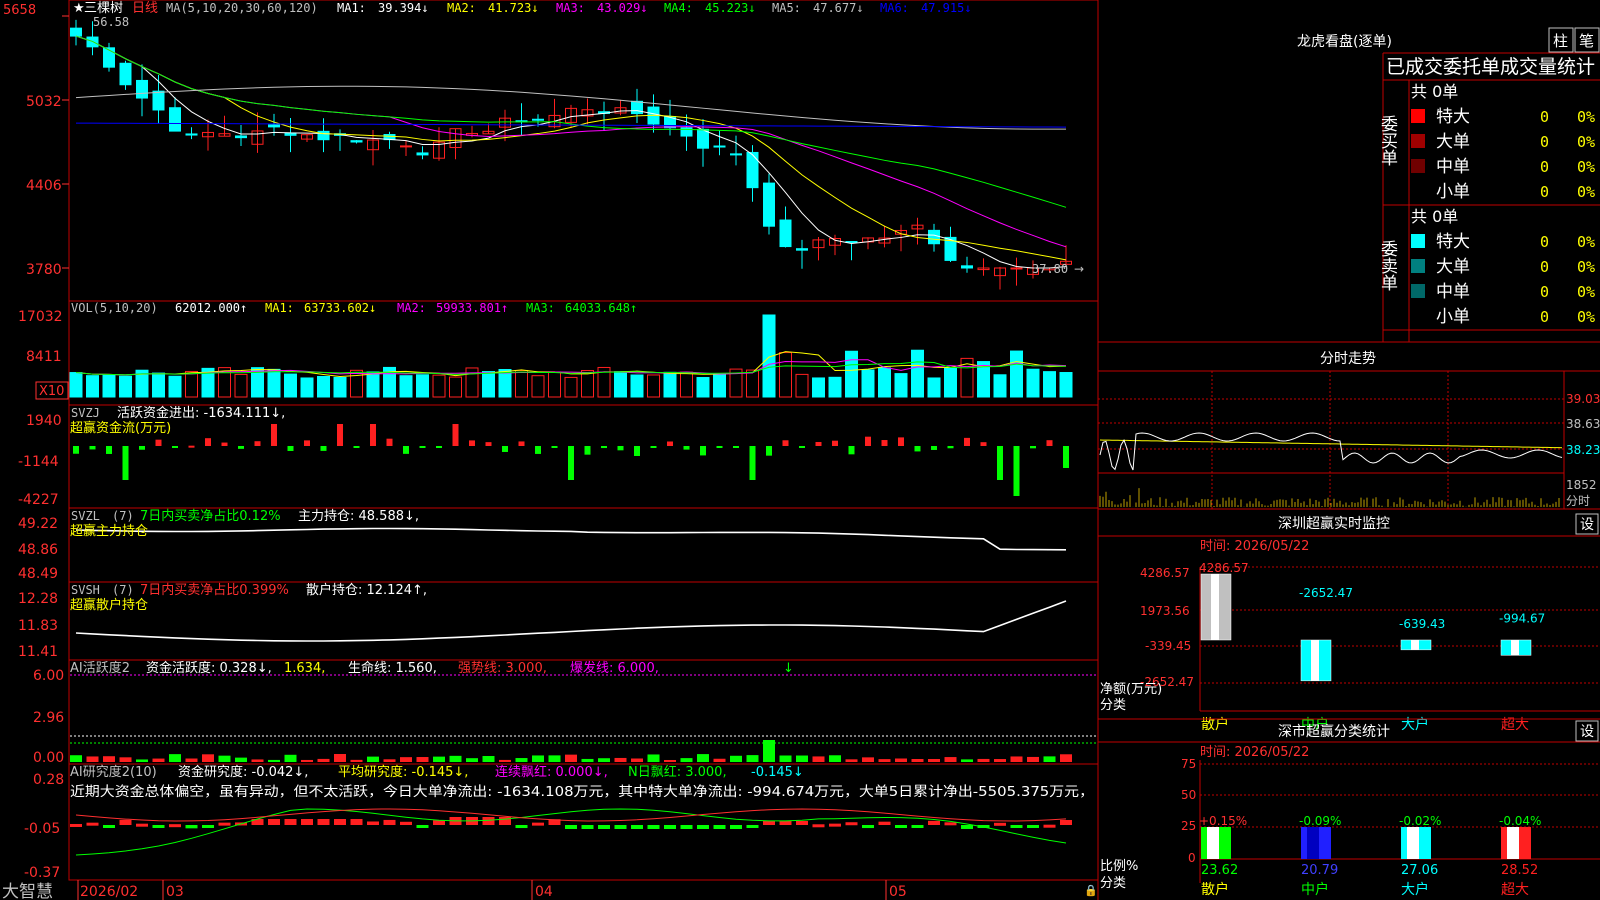 The image size is (1600, 900). Describe the element at coordinates (1348, 359) in the screenshot. I see `intraday-title: 分时走势` at that location.